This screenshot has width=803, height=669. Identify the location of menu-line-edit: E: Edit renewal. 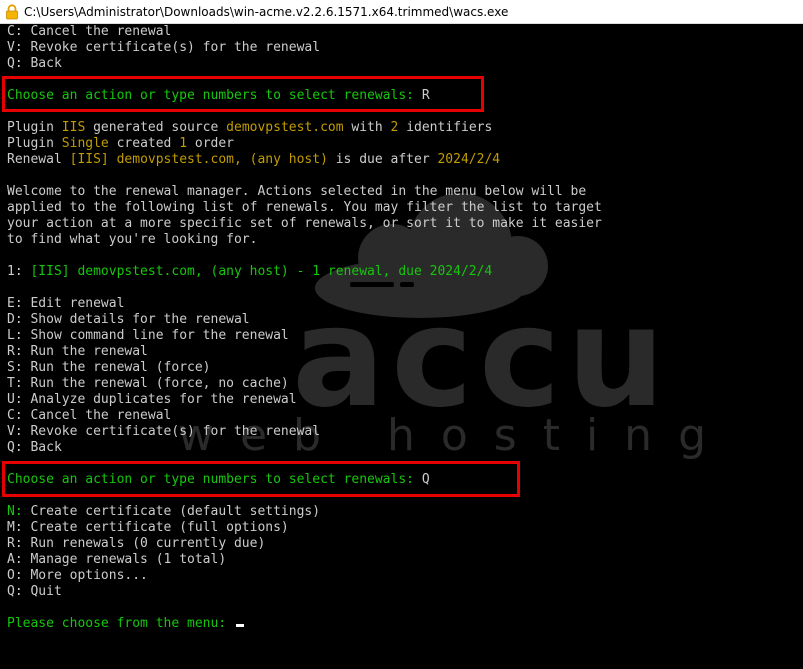
(66, 303).